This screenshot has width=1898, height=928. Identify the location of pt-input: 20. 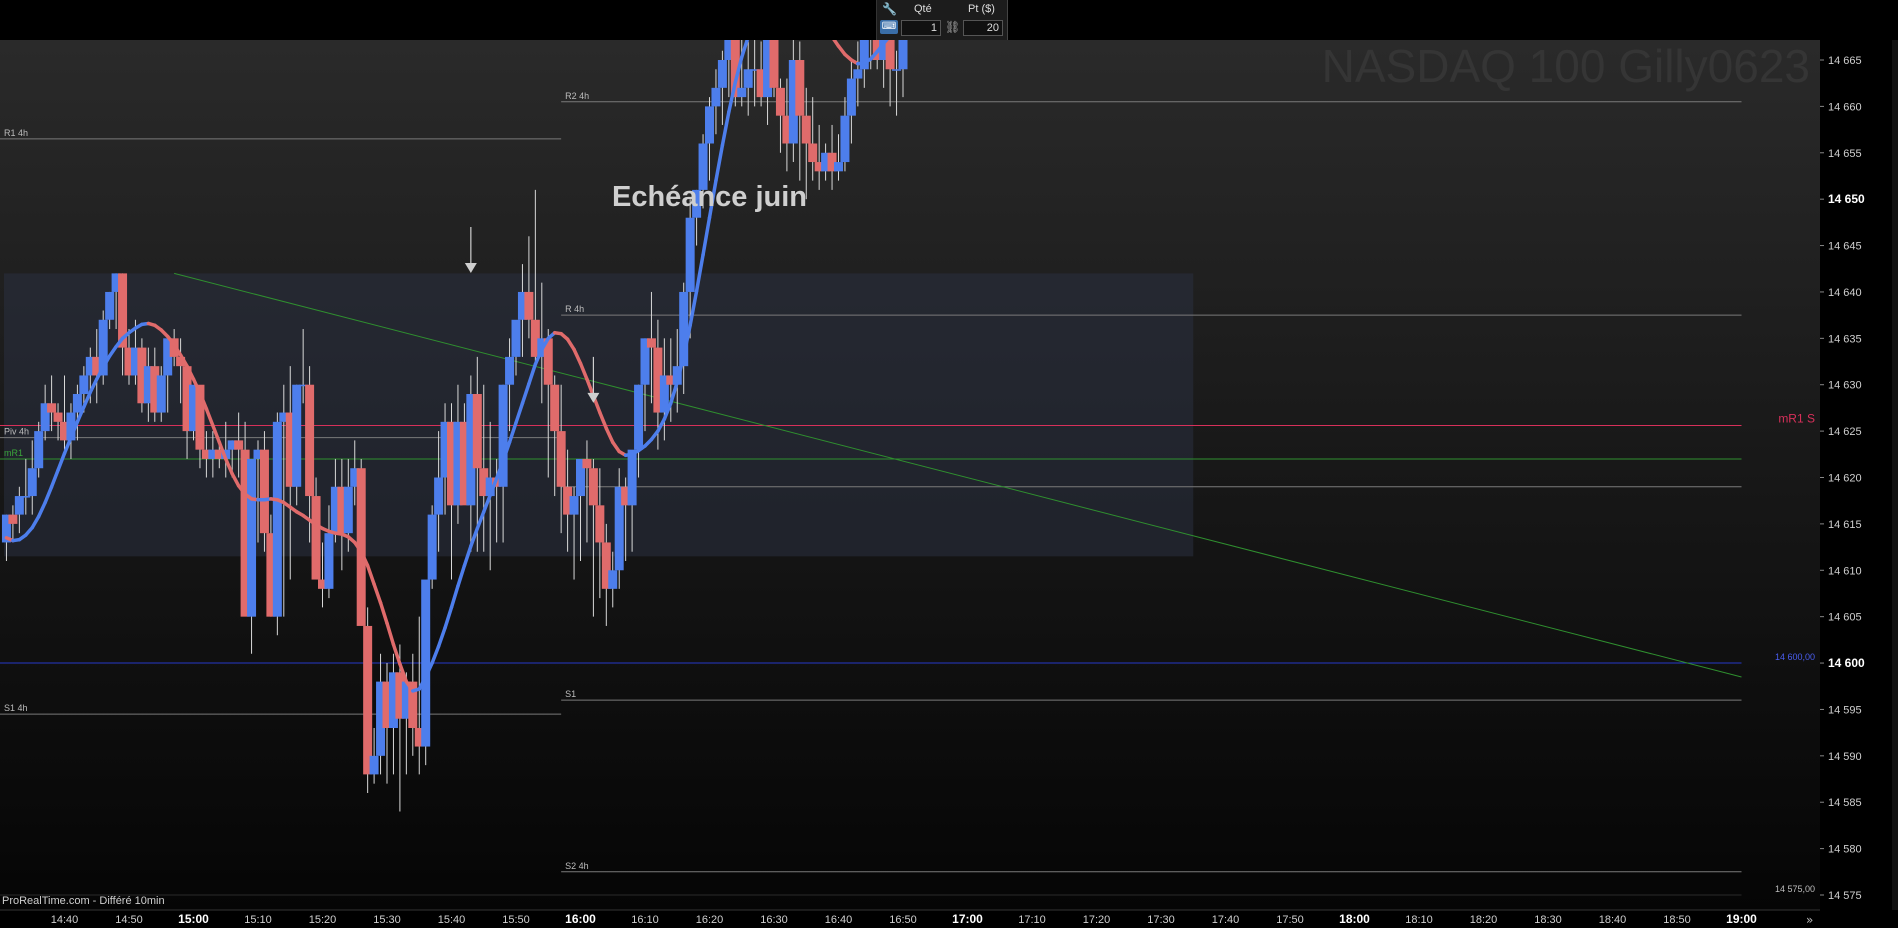
(983, 28).